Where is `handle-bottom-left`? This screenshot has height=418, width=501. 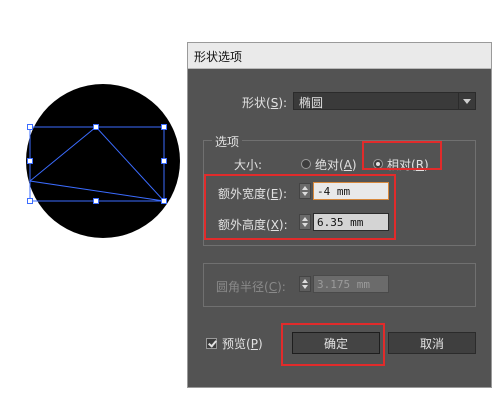 handle-bottom-left is located at coordinates (30, 201).